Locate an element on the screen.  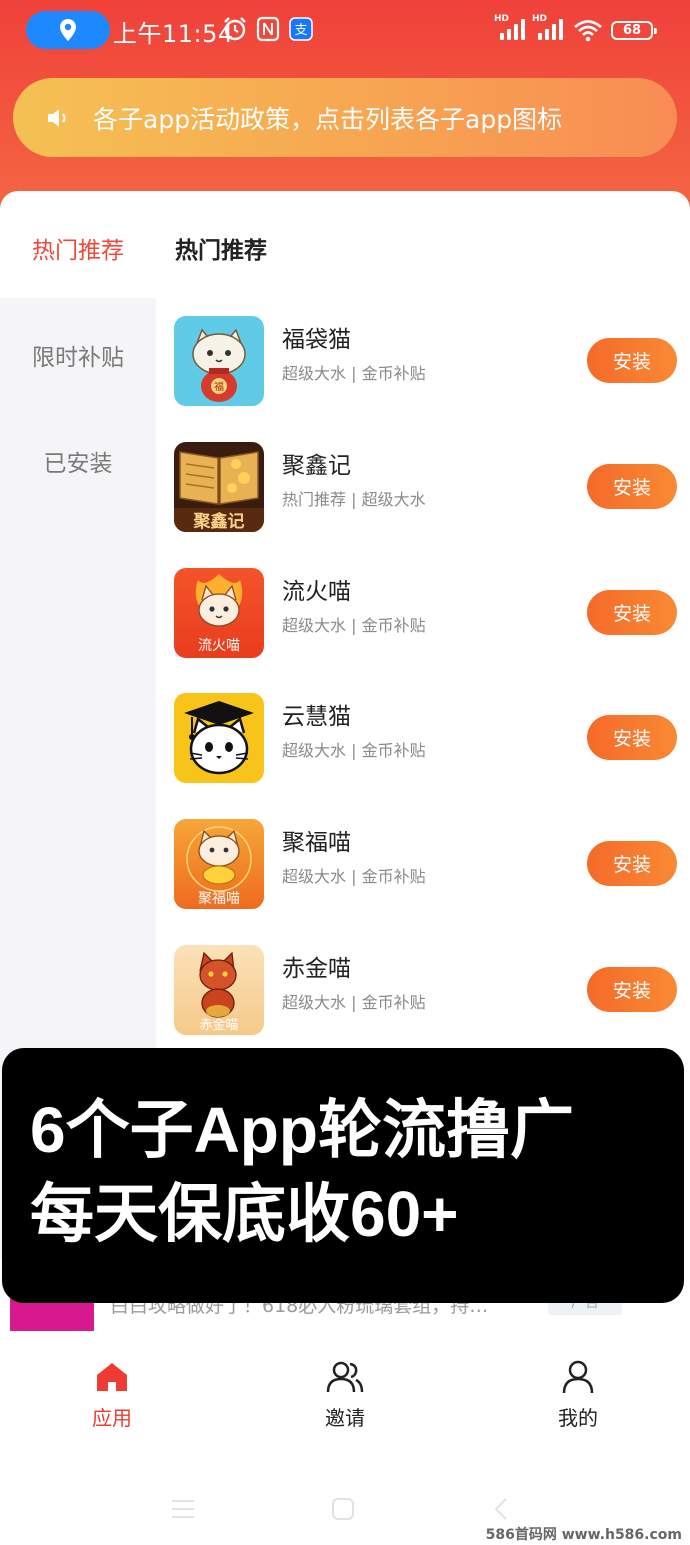
notice-text: 各子app活动政策，点击列表各子app图标 is located at coordinates (328, 119).